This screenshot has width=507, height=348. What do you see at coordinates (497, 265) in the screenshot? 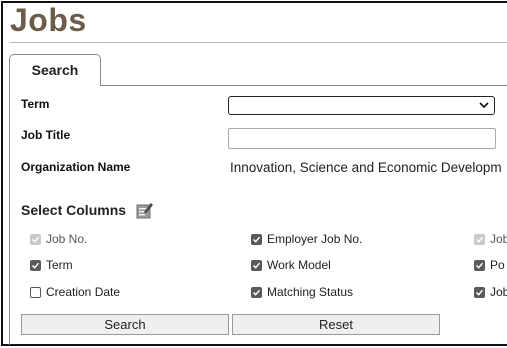
I see `column-label: Po` at bounding box center [497, 265].